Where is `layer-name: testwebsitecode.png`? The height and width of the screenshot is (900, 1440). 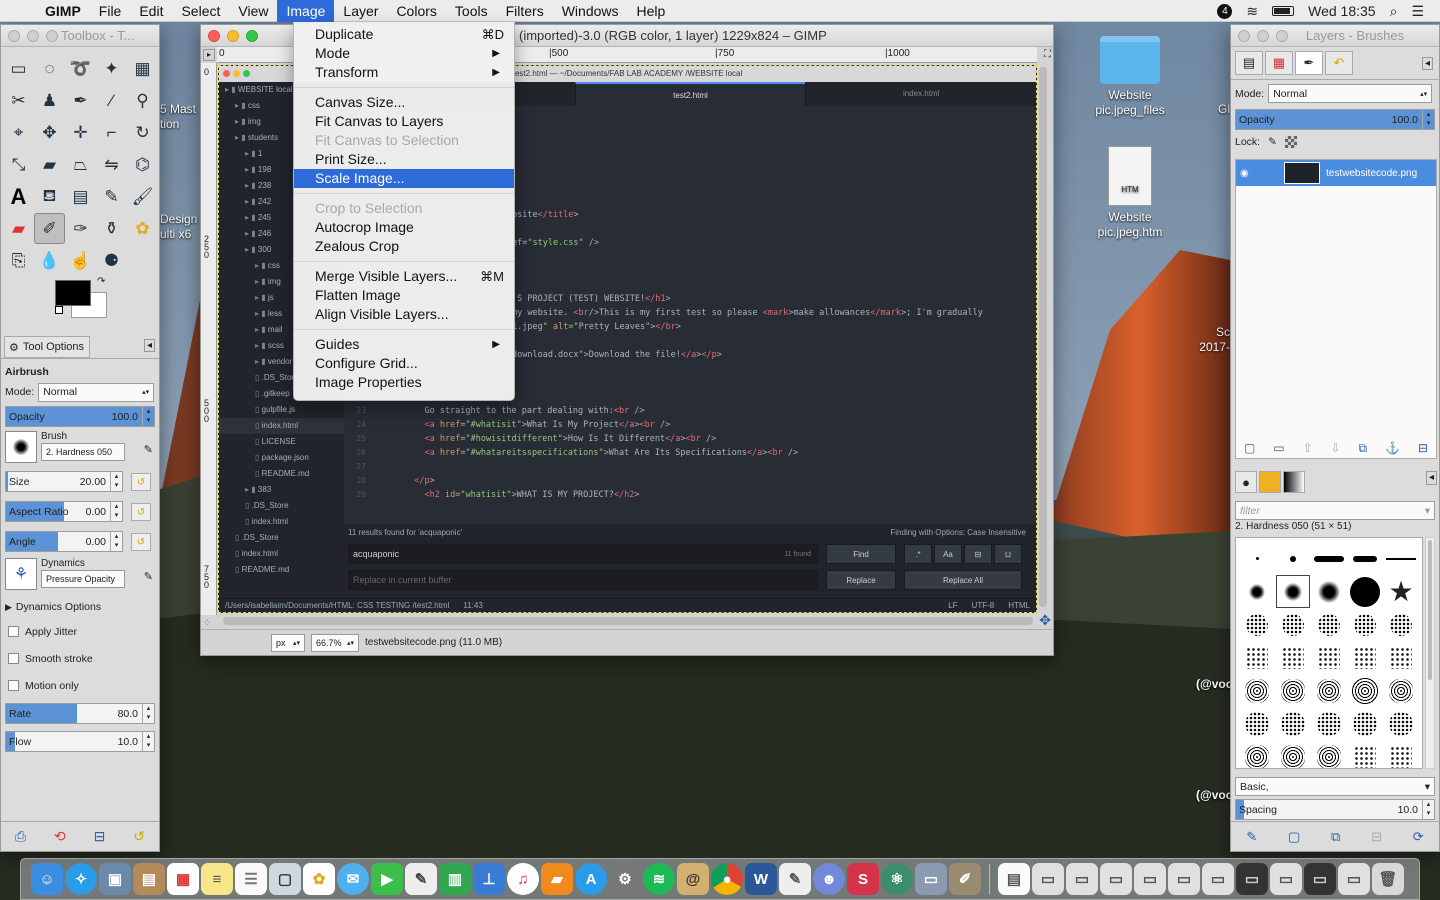 layer-name: testwebsitecode.png is located at coordinates (1371, 173).